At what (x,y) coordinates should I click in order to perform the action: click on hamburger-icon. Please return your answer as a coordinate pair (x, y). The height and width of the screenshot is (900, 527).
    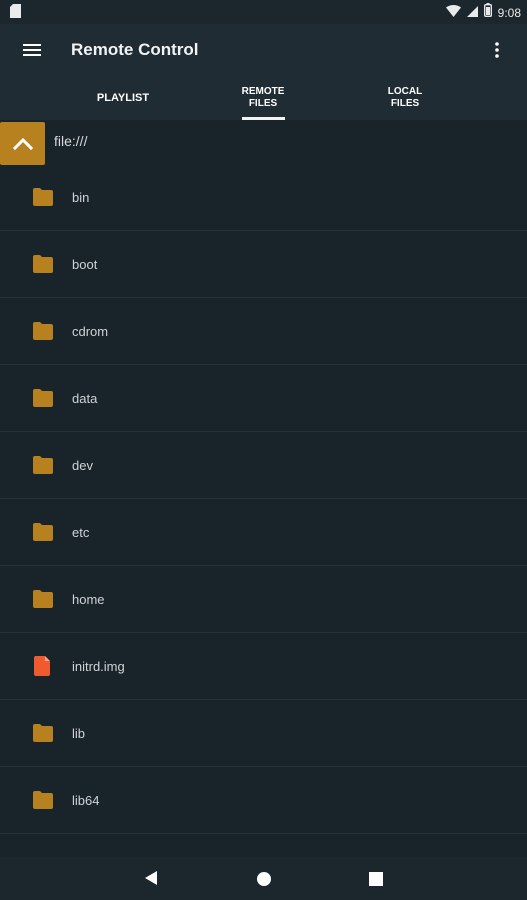
    Looking at the image, I should click on (32, 50).